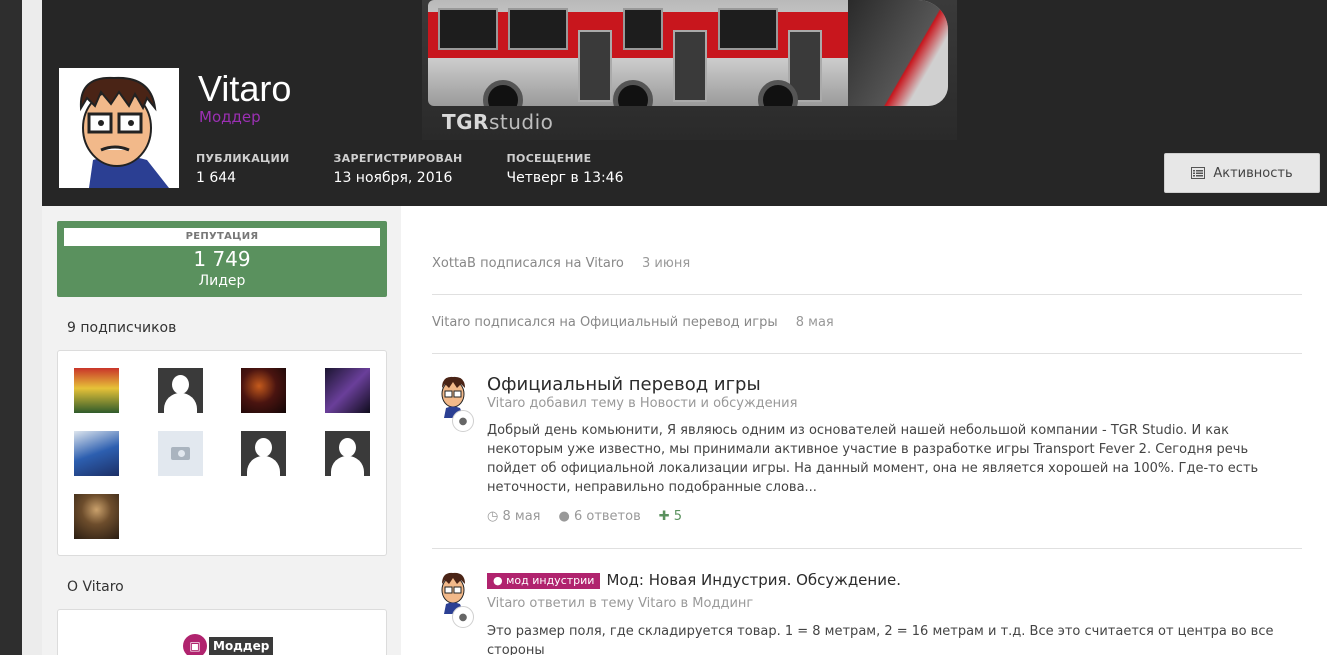 The image size is (1327, 655). Describe the element at coordinates (243, 169) in the screenshot. I see `stat-posts: ПУБЛИКАЦИИ 1 644` at that location.